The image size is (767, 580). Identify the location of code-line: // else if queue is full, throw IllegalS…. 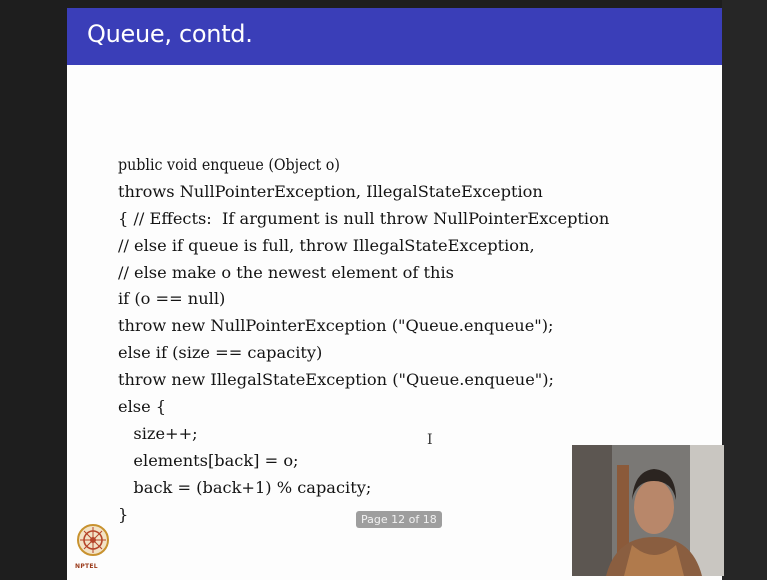
(326, 245).